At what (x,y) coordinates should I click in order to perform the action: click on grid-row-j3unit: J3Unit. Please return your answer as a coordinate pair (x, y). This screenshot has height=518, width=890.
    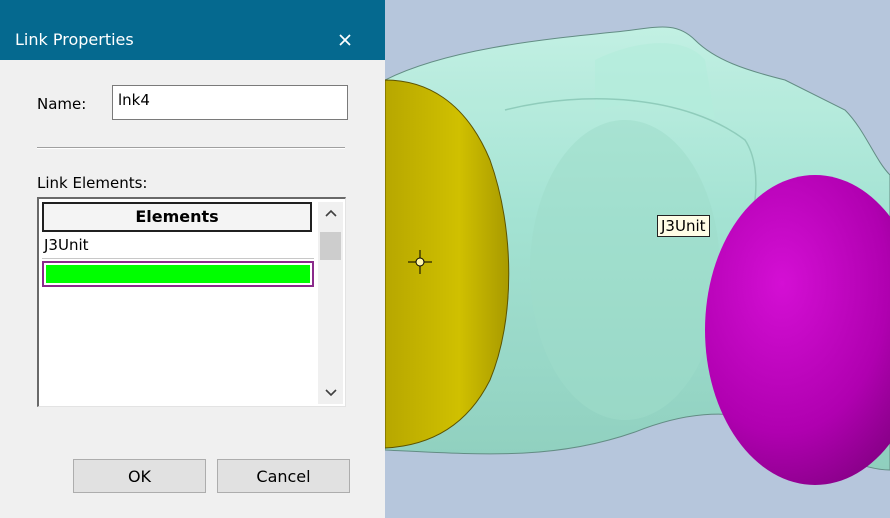
    Looking at the image, I should click on (178, 246).